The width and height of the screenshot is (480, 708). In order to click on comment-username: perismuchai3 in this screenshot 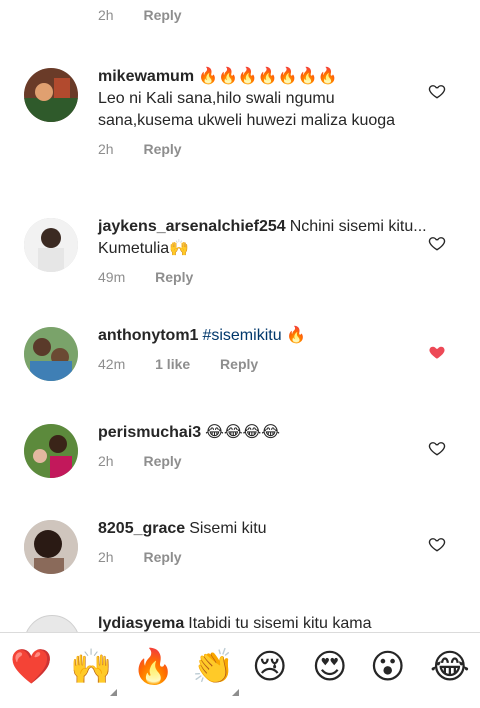, I will do `click(149, 432)`.